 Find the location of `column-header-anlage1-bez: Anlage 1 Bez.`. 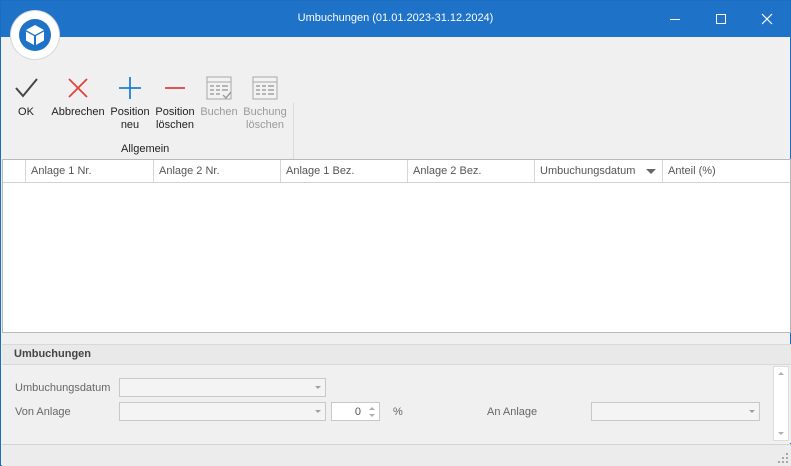

column-header-anlage1-bez: Anlage 1 Bez. is located at coordinates (343, 171).